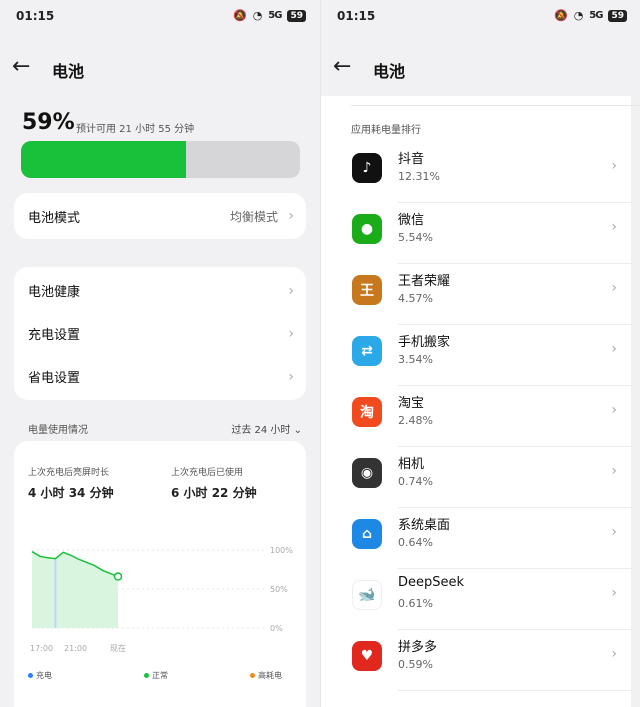 The height and width of the screenshot is (707, 640). I want to click on current-level-point, so click(118, 576).